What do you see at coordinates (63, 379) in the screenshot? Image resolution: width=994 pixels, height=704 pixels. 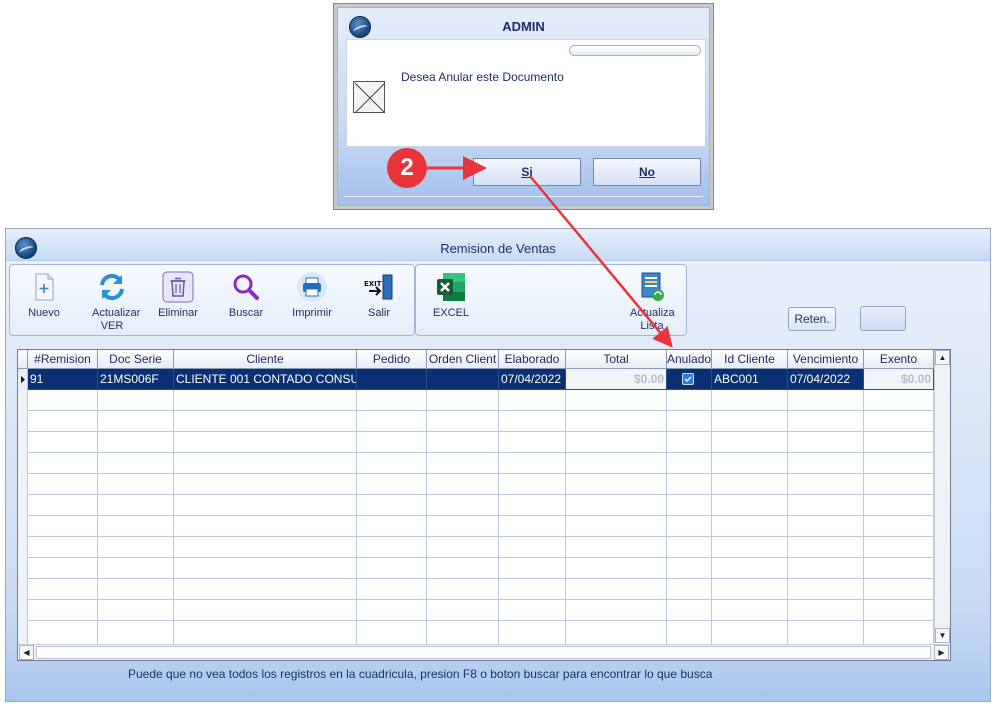 I see `cell-remision: 91` at bounding box center [63, 379].